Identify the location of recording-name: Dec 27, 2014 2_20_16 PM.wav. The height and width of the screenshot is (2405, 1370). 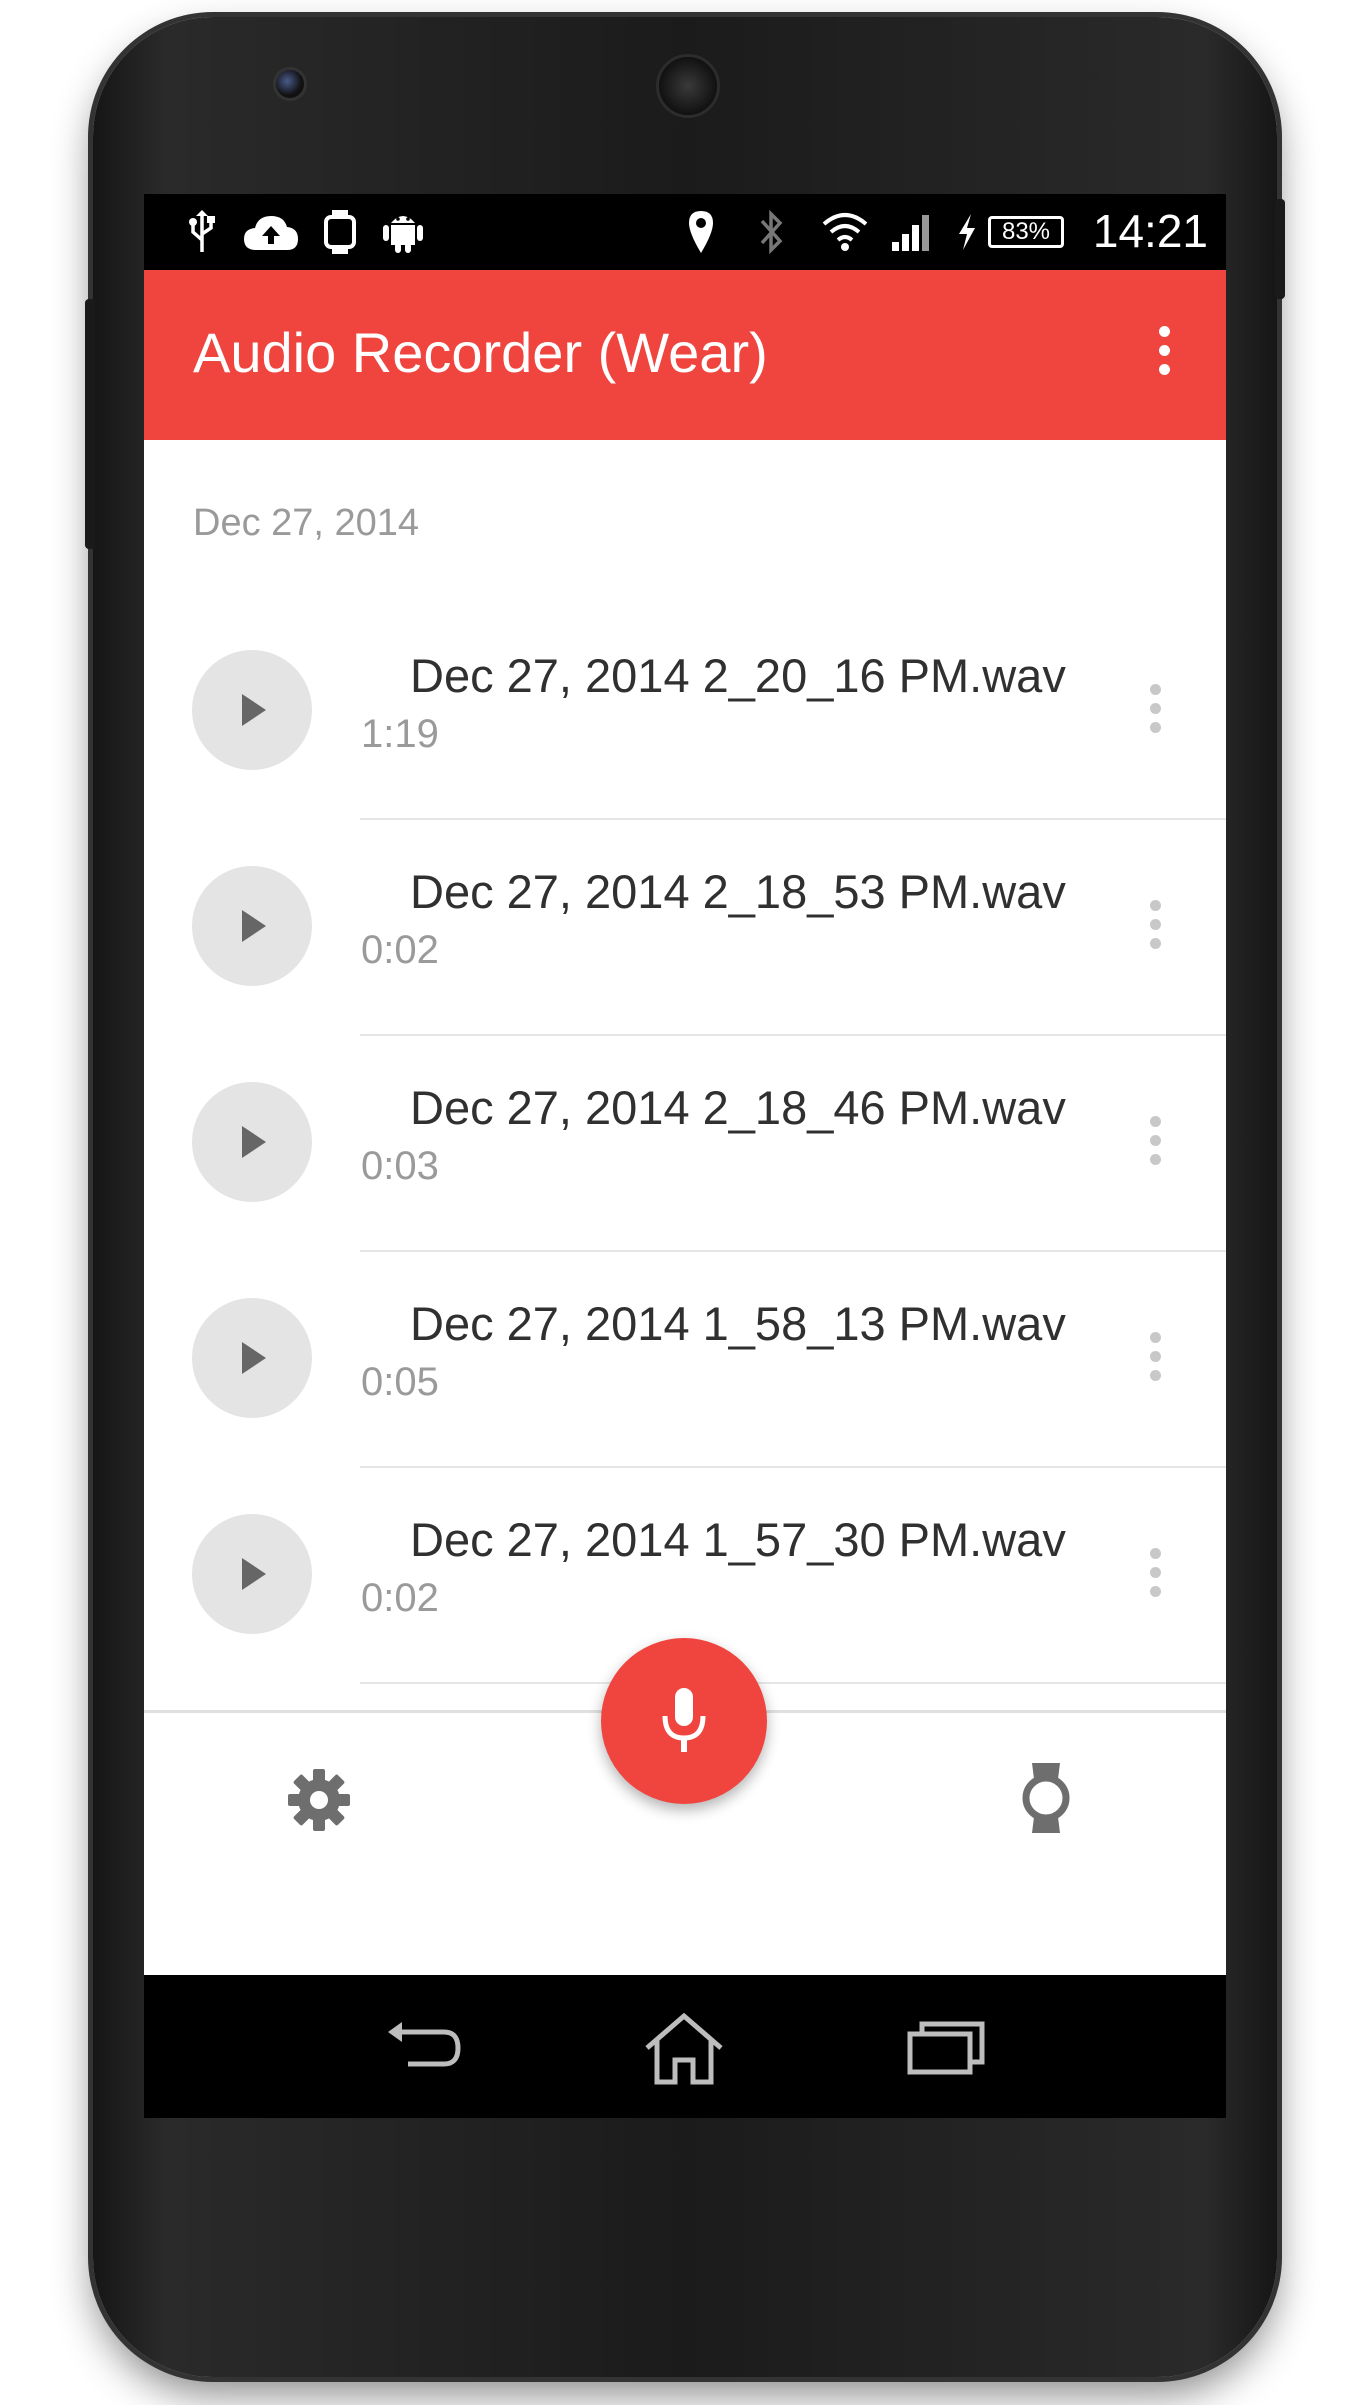
(738, 675).